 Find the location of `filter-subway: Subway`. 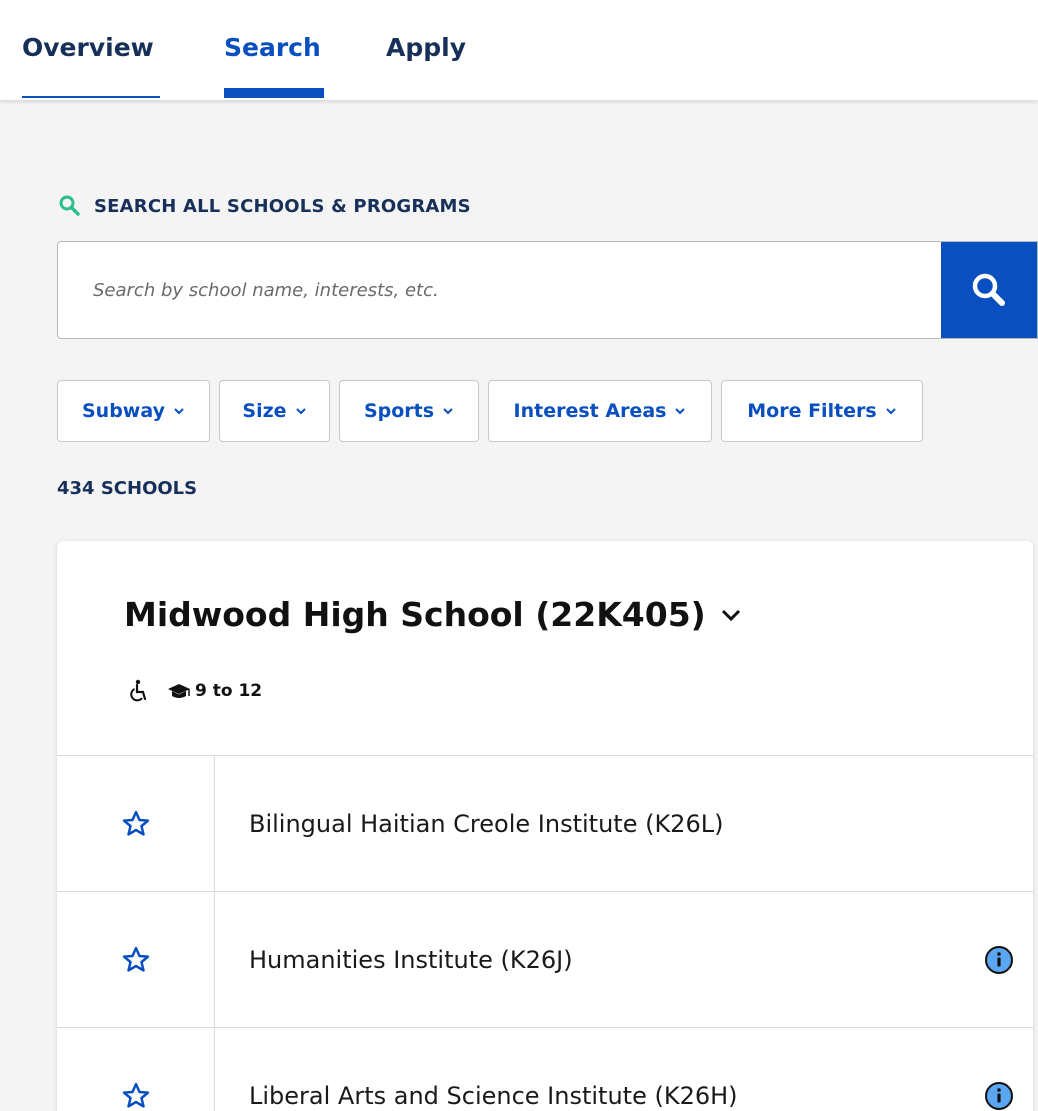

filter-subway: Subway is located at coordinates (133, 411).